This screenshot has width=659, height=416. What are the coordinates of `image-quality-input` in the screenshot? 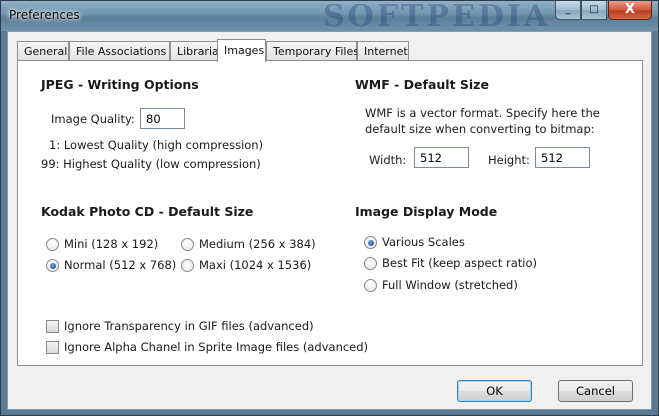 It's located at (162, 118).